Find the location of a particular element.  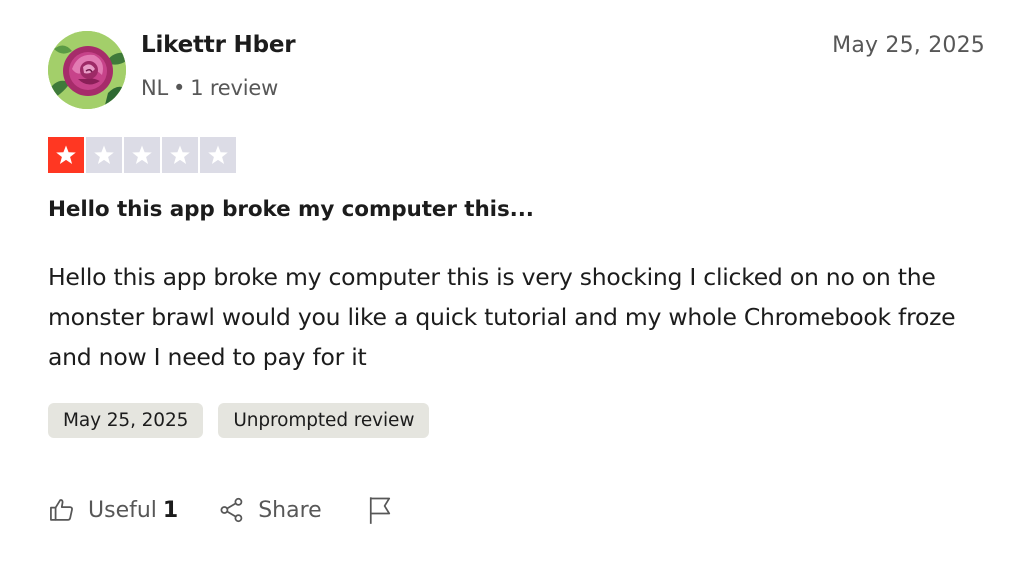

review-date: May 25, 2025 is located at coordinates (908, 45).